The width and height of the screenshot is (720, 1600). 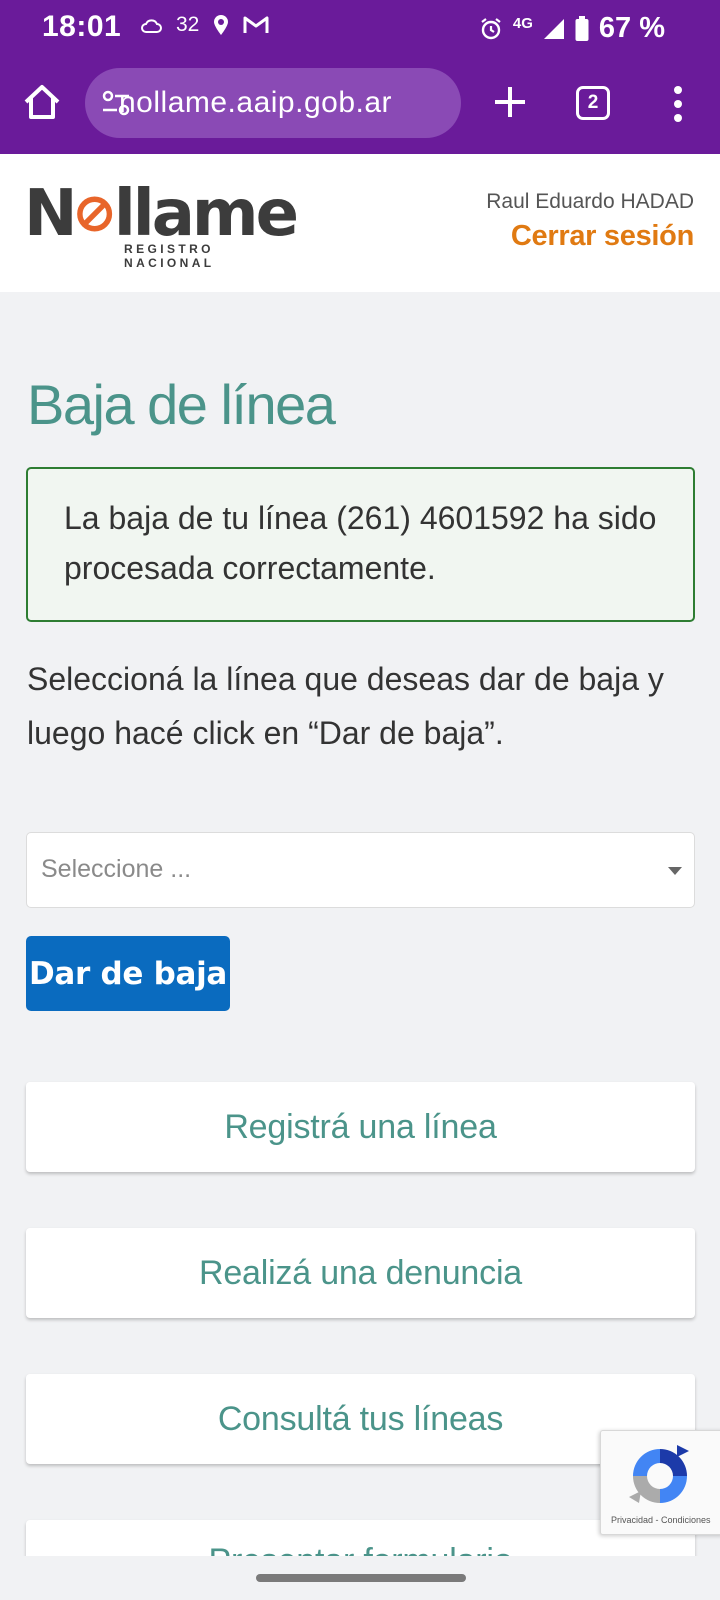 I want to click on tab-switcher-button: 2, so click(x=593, y=103).